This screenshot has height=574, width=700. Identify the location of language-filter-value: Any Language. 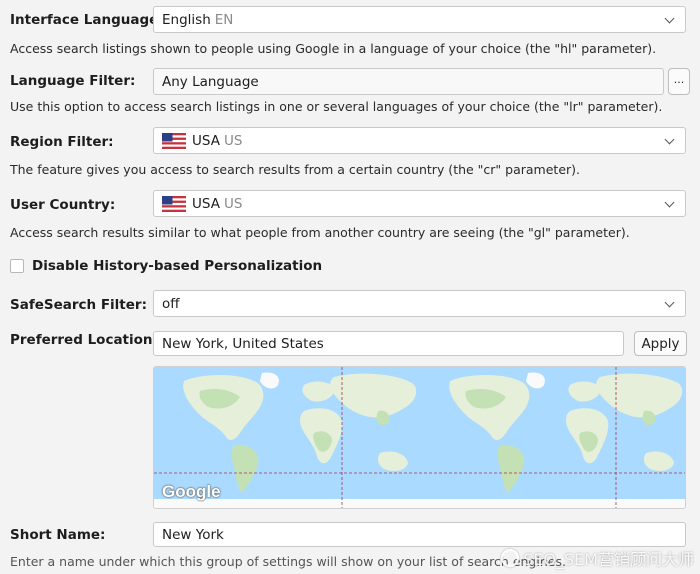
(210, 81).